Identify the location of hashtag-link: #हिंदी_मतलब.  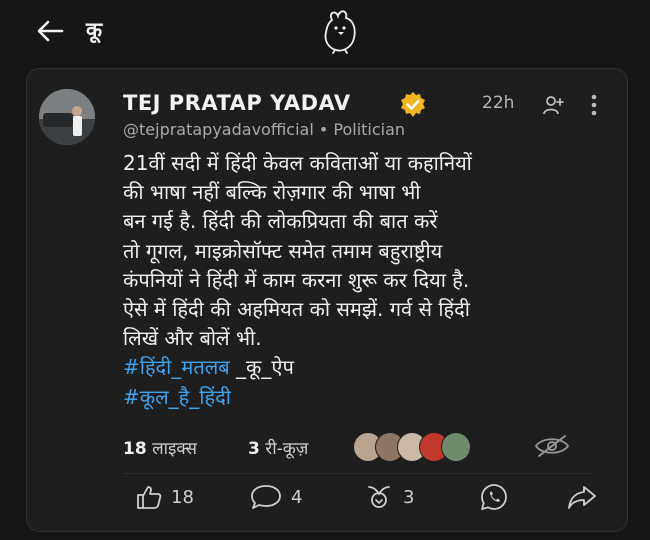
(176, 367).